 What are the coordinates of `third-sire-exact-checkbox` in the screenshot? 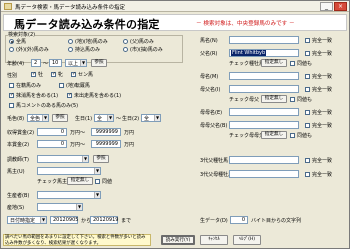 It's located at (307, 160).